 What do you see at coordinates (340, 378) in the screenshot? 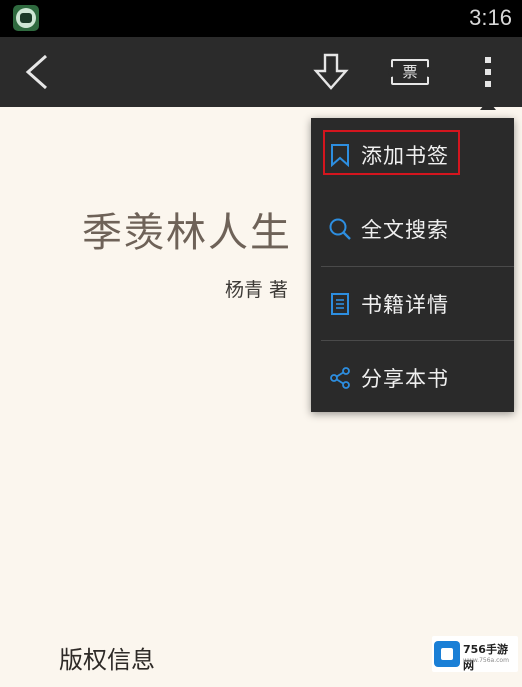
I see `share-icon` at bounding box center [340, 378].